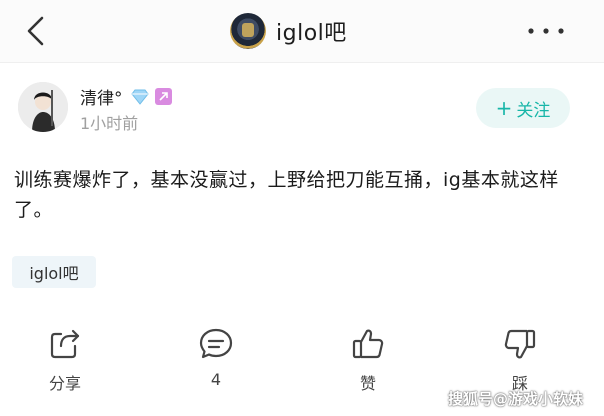  What do you see at coordinates (311, 33) in the screenshot?
I see `forum-title: iglol吧` at bounding box center [311, 33].